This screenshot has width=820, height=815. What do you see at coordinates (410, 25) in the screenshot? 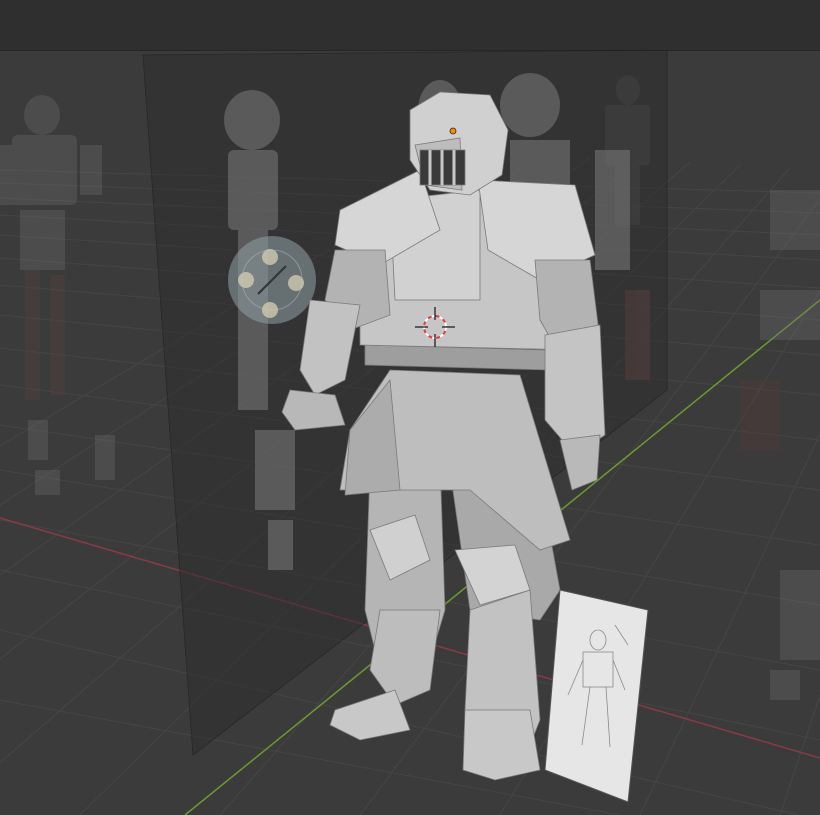
I see `viewport-header` at bounding box center [410, 25].